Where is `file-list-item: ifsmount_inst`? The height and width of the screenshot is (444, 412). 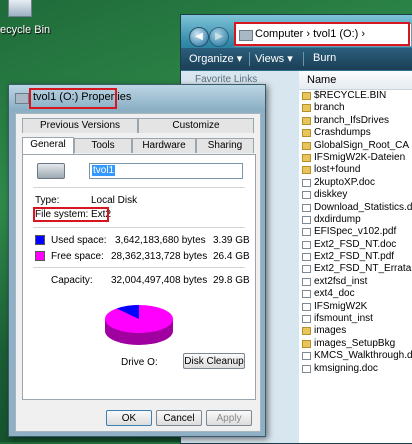 file-list-item: ifsmount_inst is located at coordinates (355, 319).